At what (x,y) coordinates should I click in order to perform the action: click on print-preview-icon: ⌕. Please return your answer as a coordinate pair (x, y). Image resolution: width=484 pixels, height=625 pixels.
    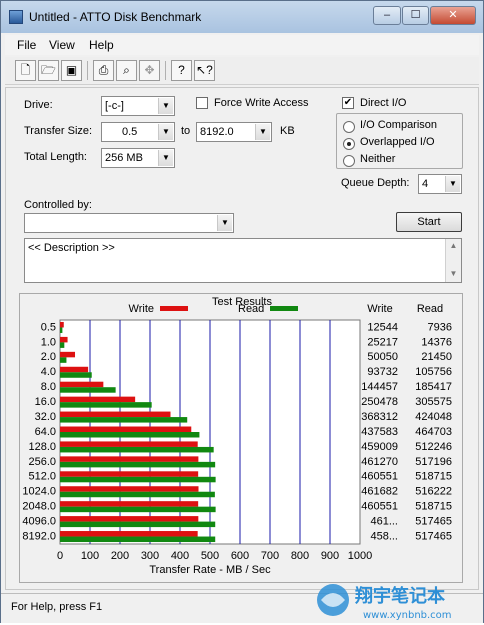
    Looking at the image, I should click on (126, 70).